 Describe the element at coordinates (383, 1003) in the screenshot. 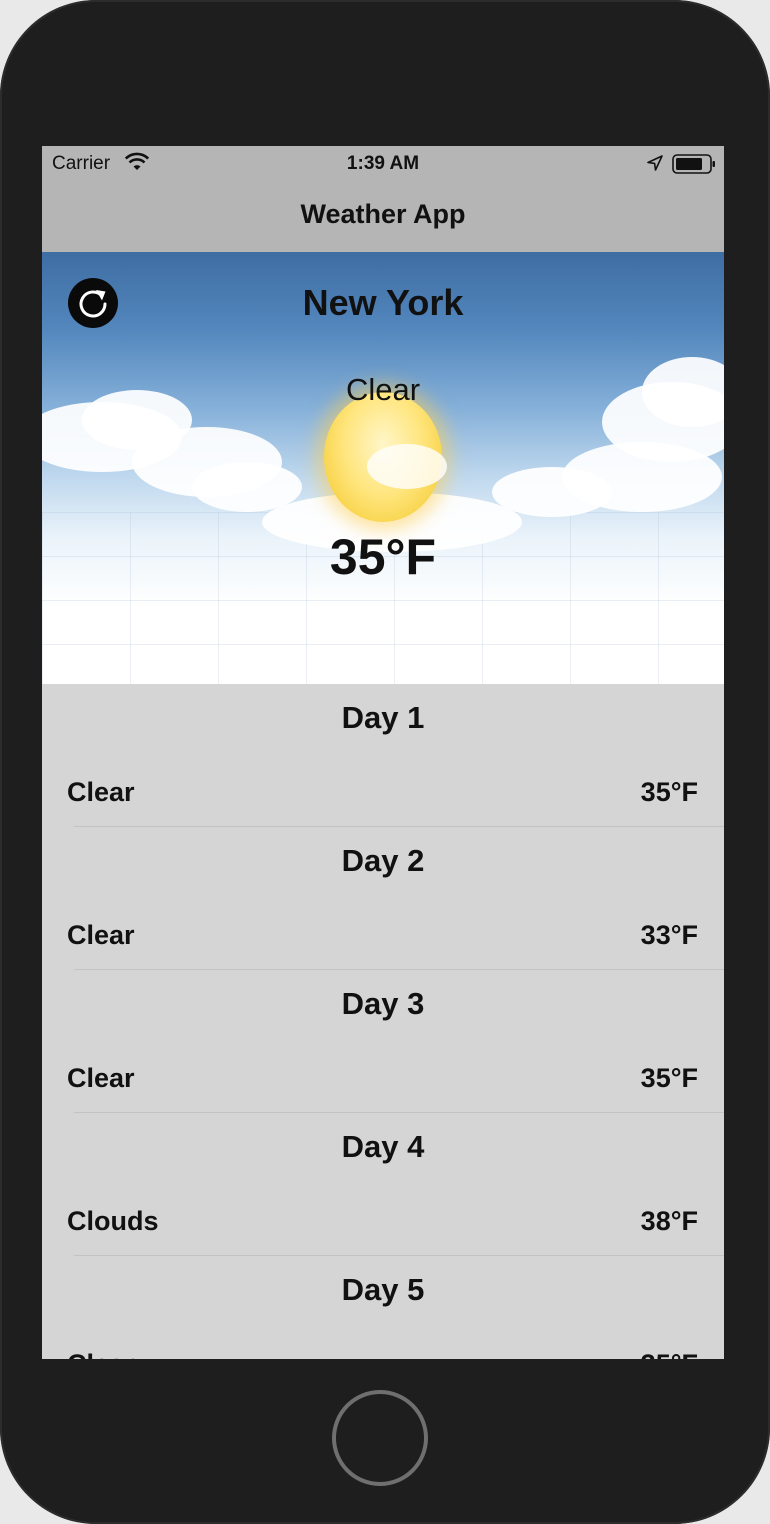

I see `forecast-day-label: Day 3` at that location.